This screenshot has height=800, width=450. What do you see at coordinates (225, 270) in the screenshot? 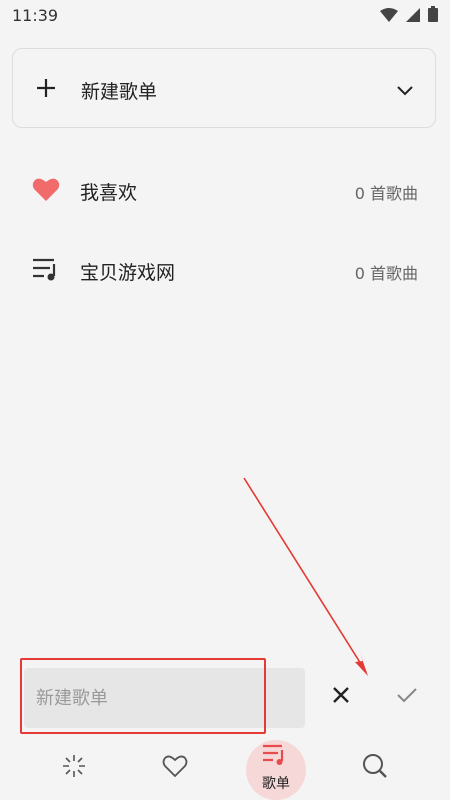
I see `playlist-row-custom: 宝贝游戏网 0 首歌曲` at bounding box center [225, 270].